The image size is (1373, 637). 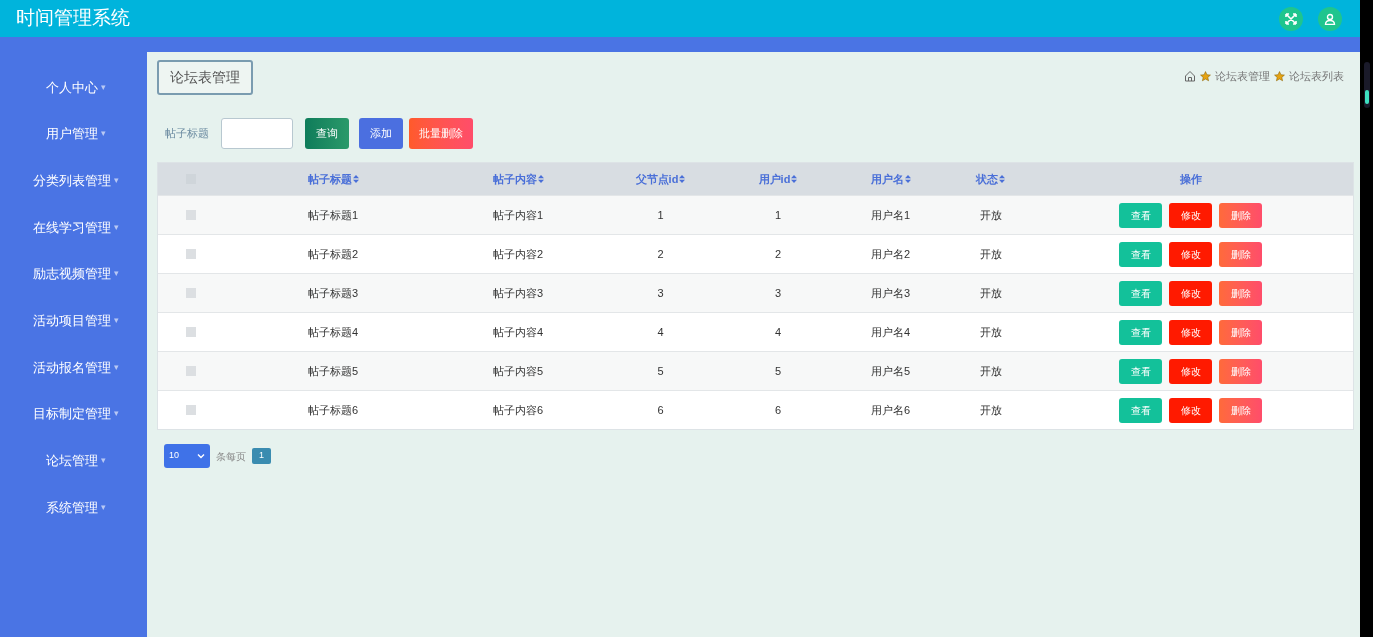 I want to click on table-cell-text: 帖子标题2, so click(x=333, y=254).